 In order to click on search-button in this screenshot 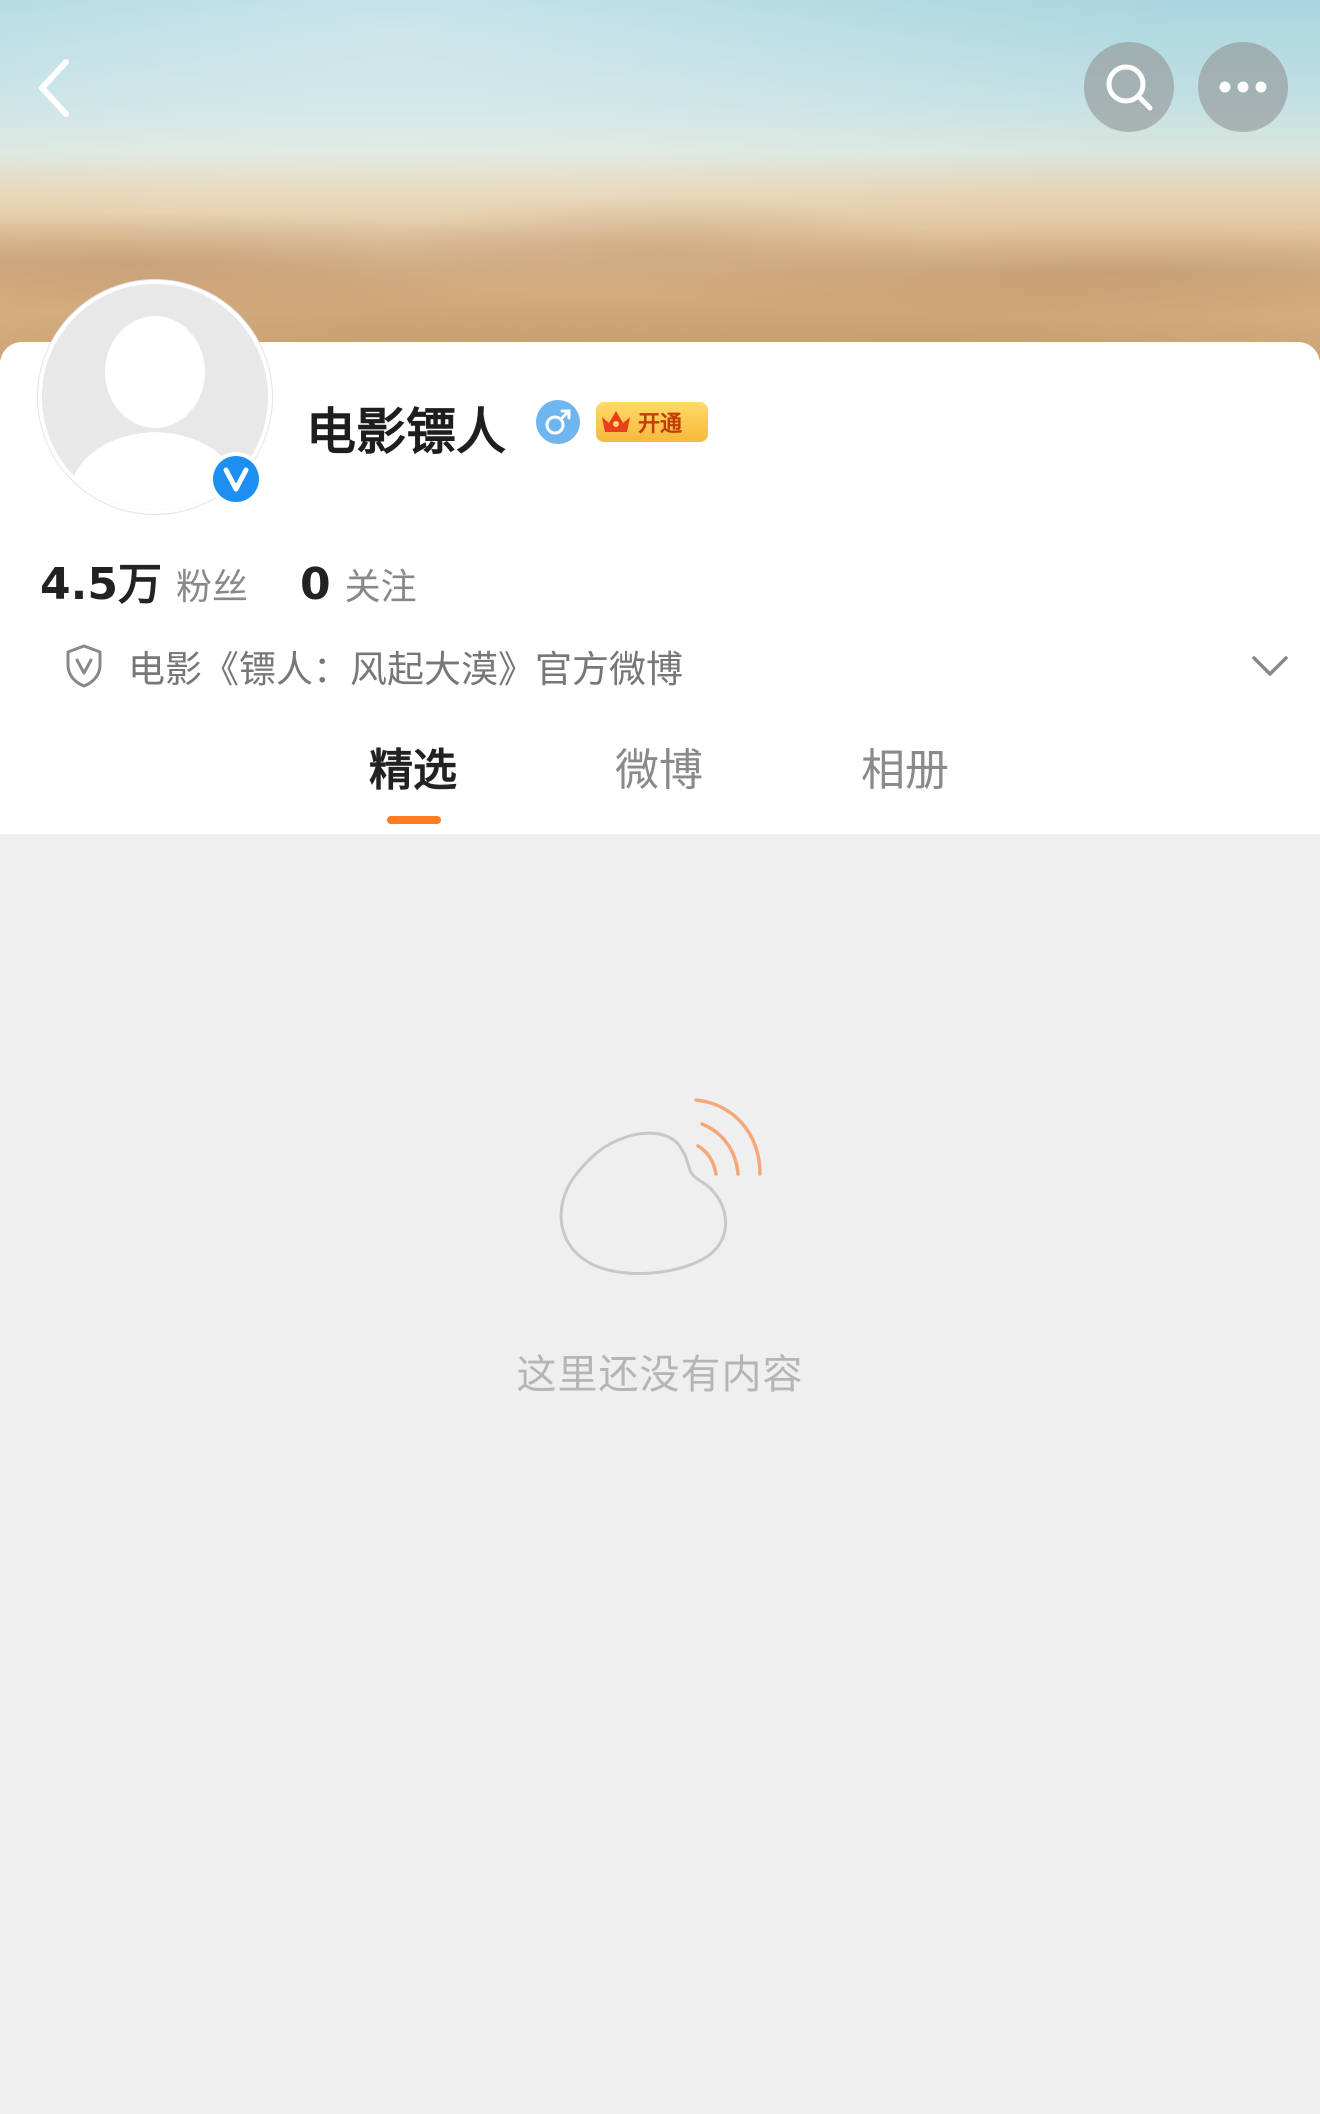, I will do `click(1129, 87)`.